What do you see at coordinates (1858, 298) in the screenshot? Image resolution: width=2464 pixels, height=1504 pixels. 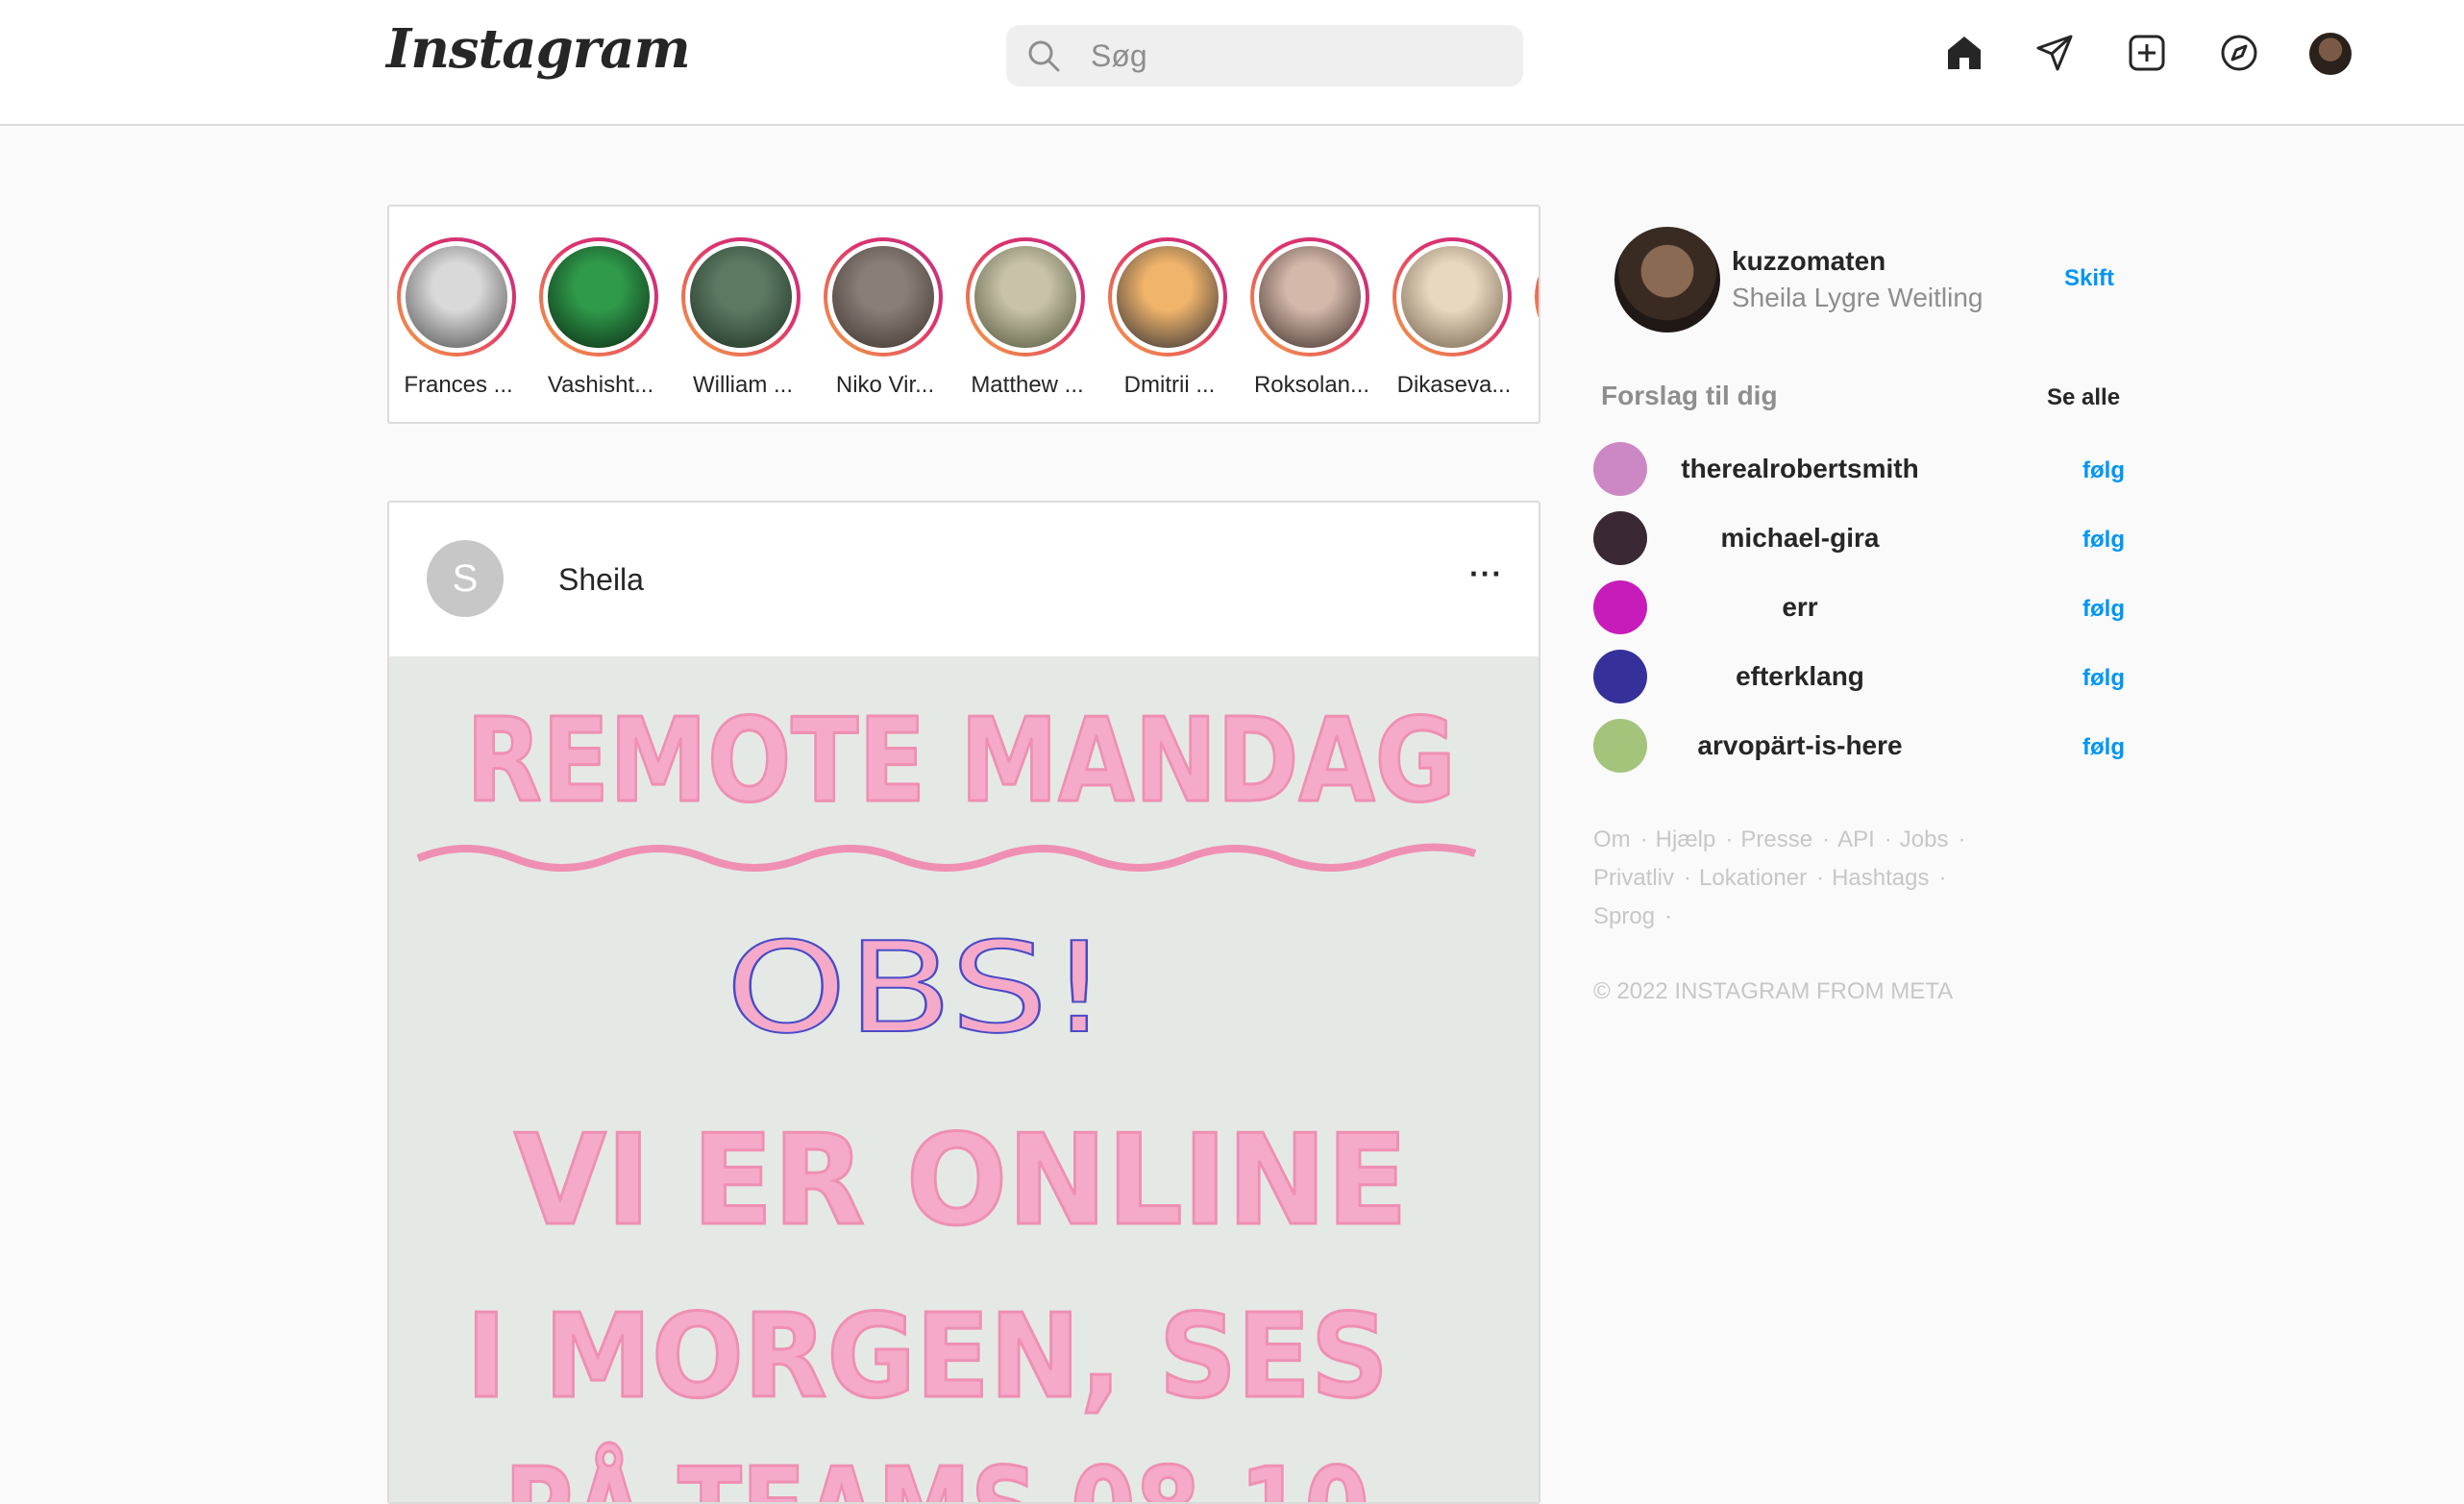 I see `current-user-fullname: Sheila Lygre Weitling` at bounding box center [1858, 298].